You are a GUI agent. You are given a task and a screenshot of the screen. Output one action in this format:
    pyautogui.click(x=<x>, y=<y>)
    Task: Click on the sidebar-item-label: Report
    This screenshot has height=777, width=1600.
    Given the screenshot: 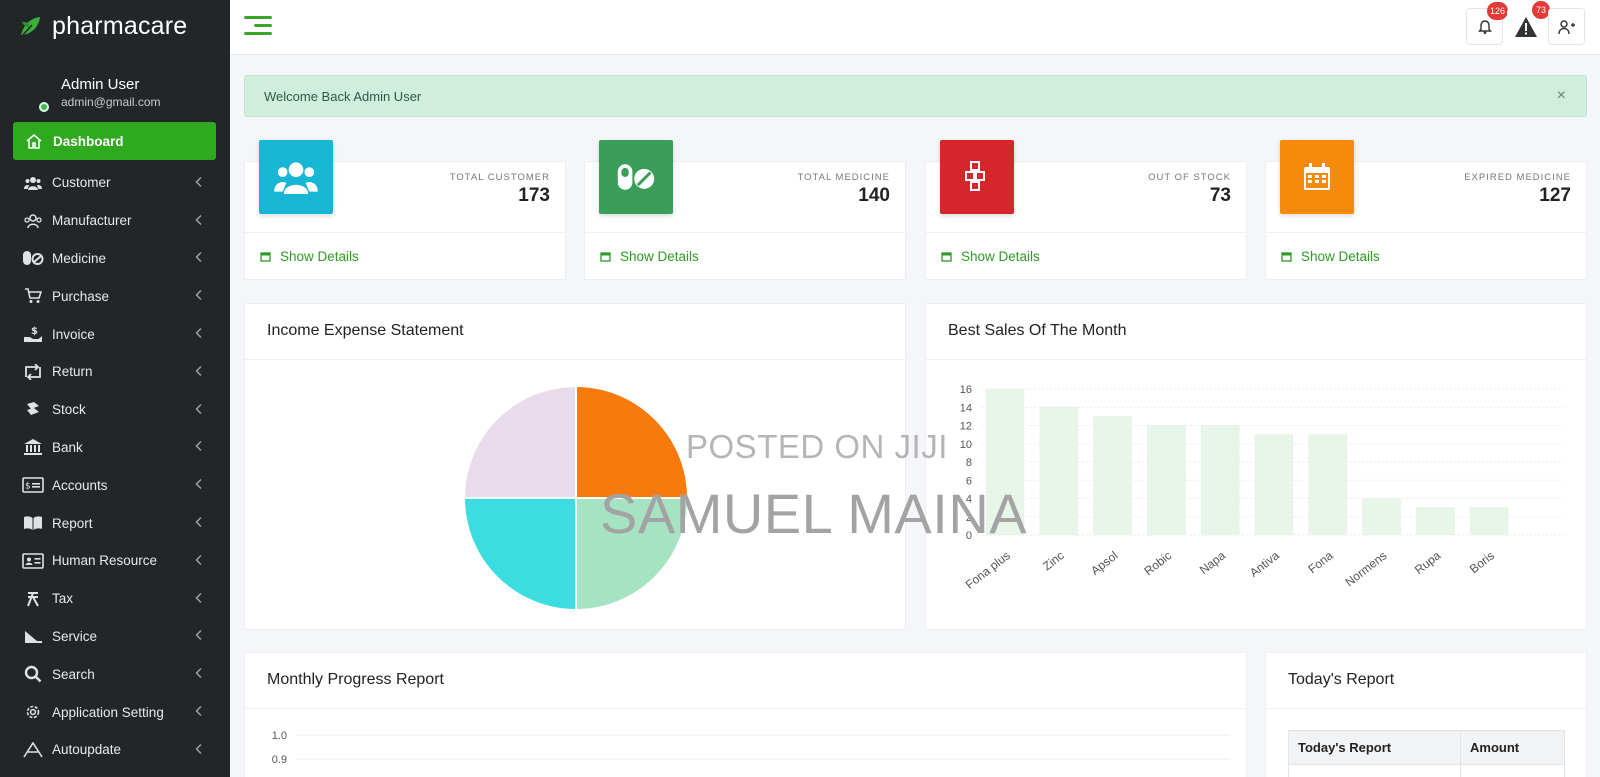 What is the action you would take?
    pyautogui.click(x=72, y=523)
    